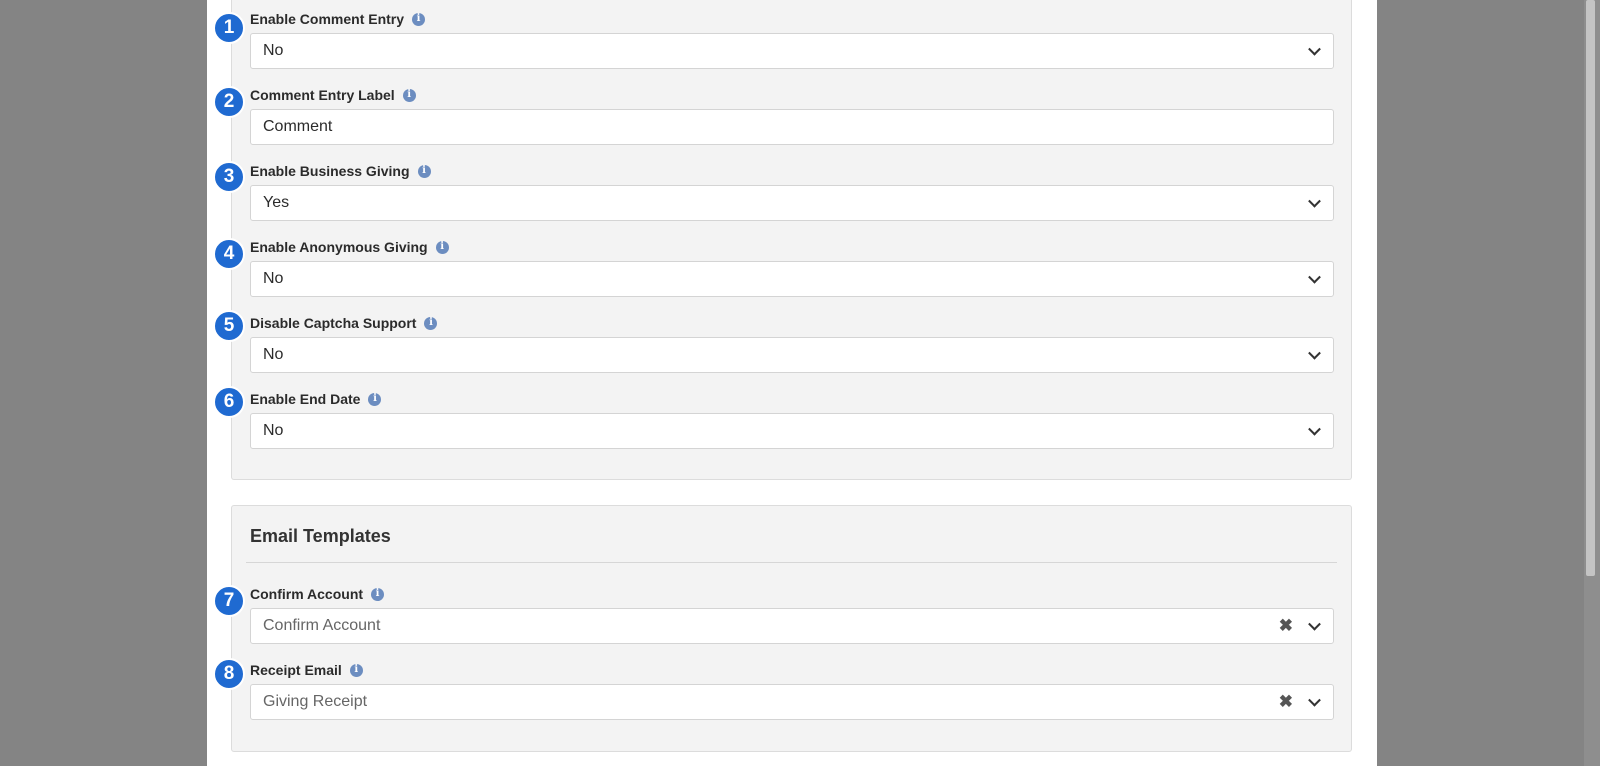  Describe the element at coordinates (229, 28) in the screenshot. I see `callout-badge-1: 1` at that location.